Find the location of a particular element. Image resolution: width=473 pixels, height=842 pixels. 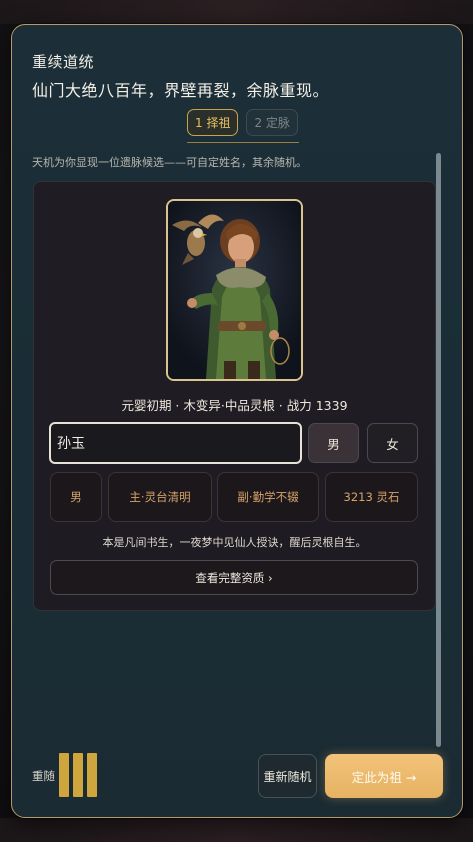

tag-sub-trait: 副·勤学不辍 is located at coordinates (268, 497).